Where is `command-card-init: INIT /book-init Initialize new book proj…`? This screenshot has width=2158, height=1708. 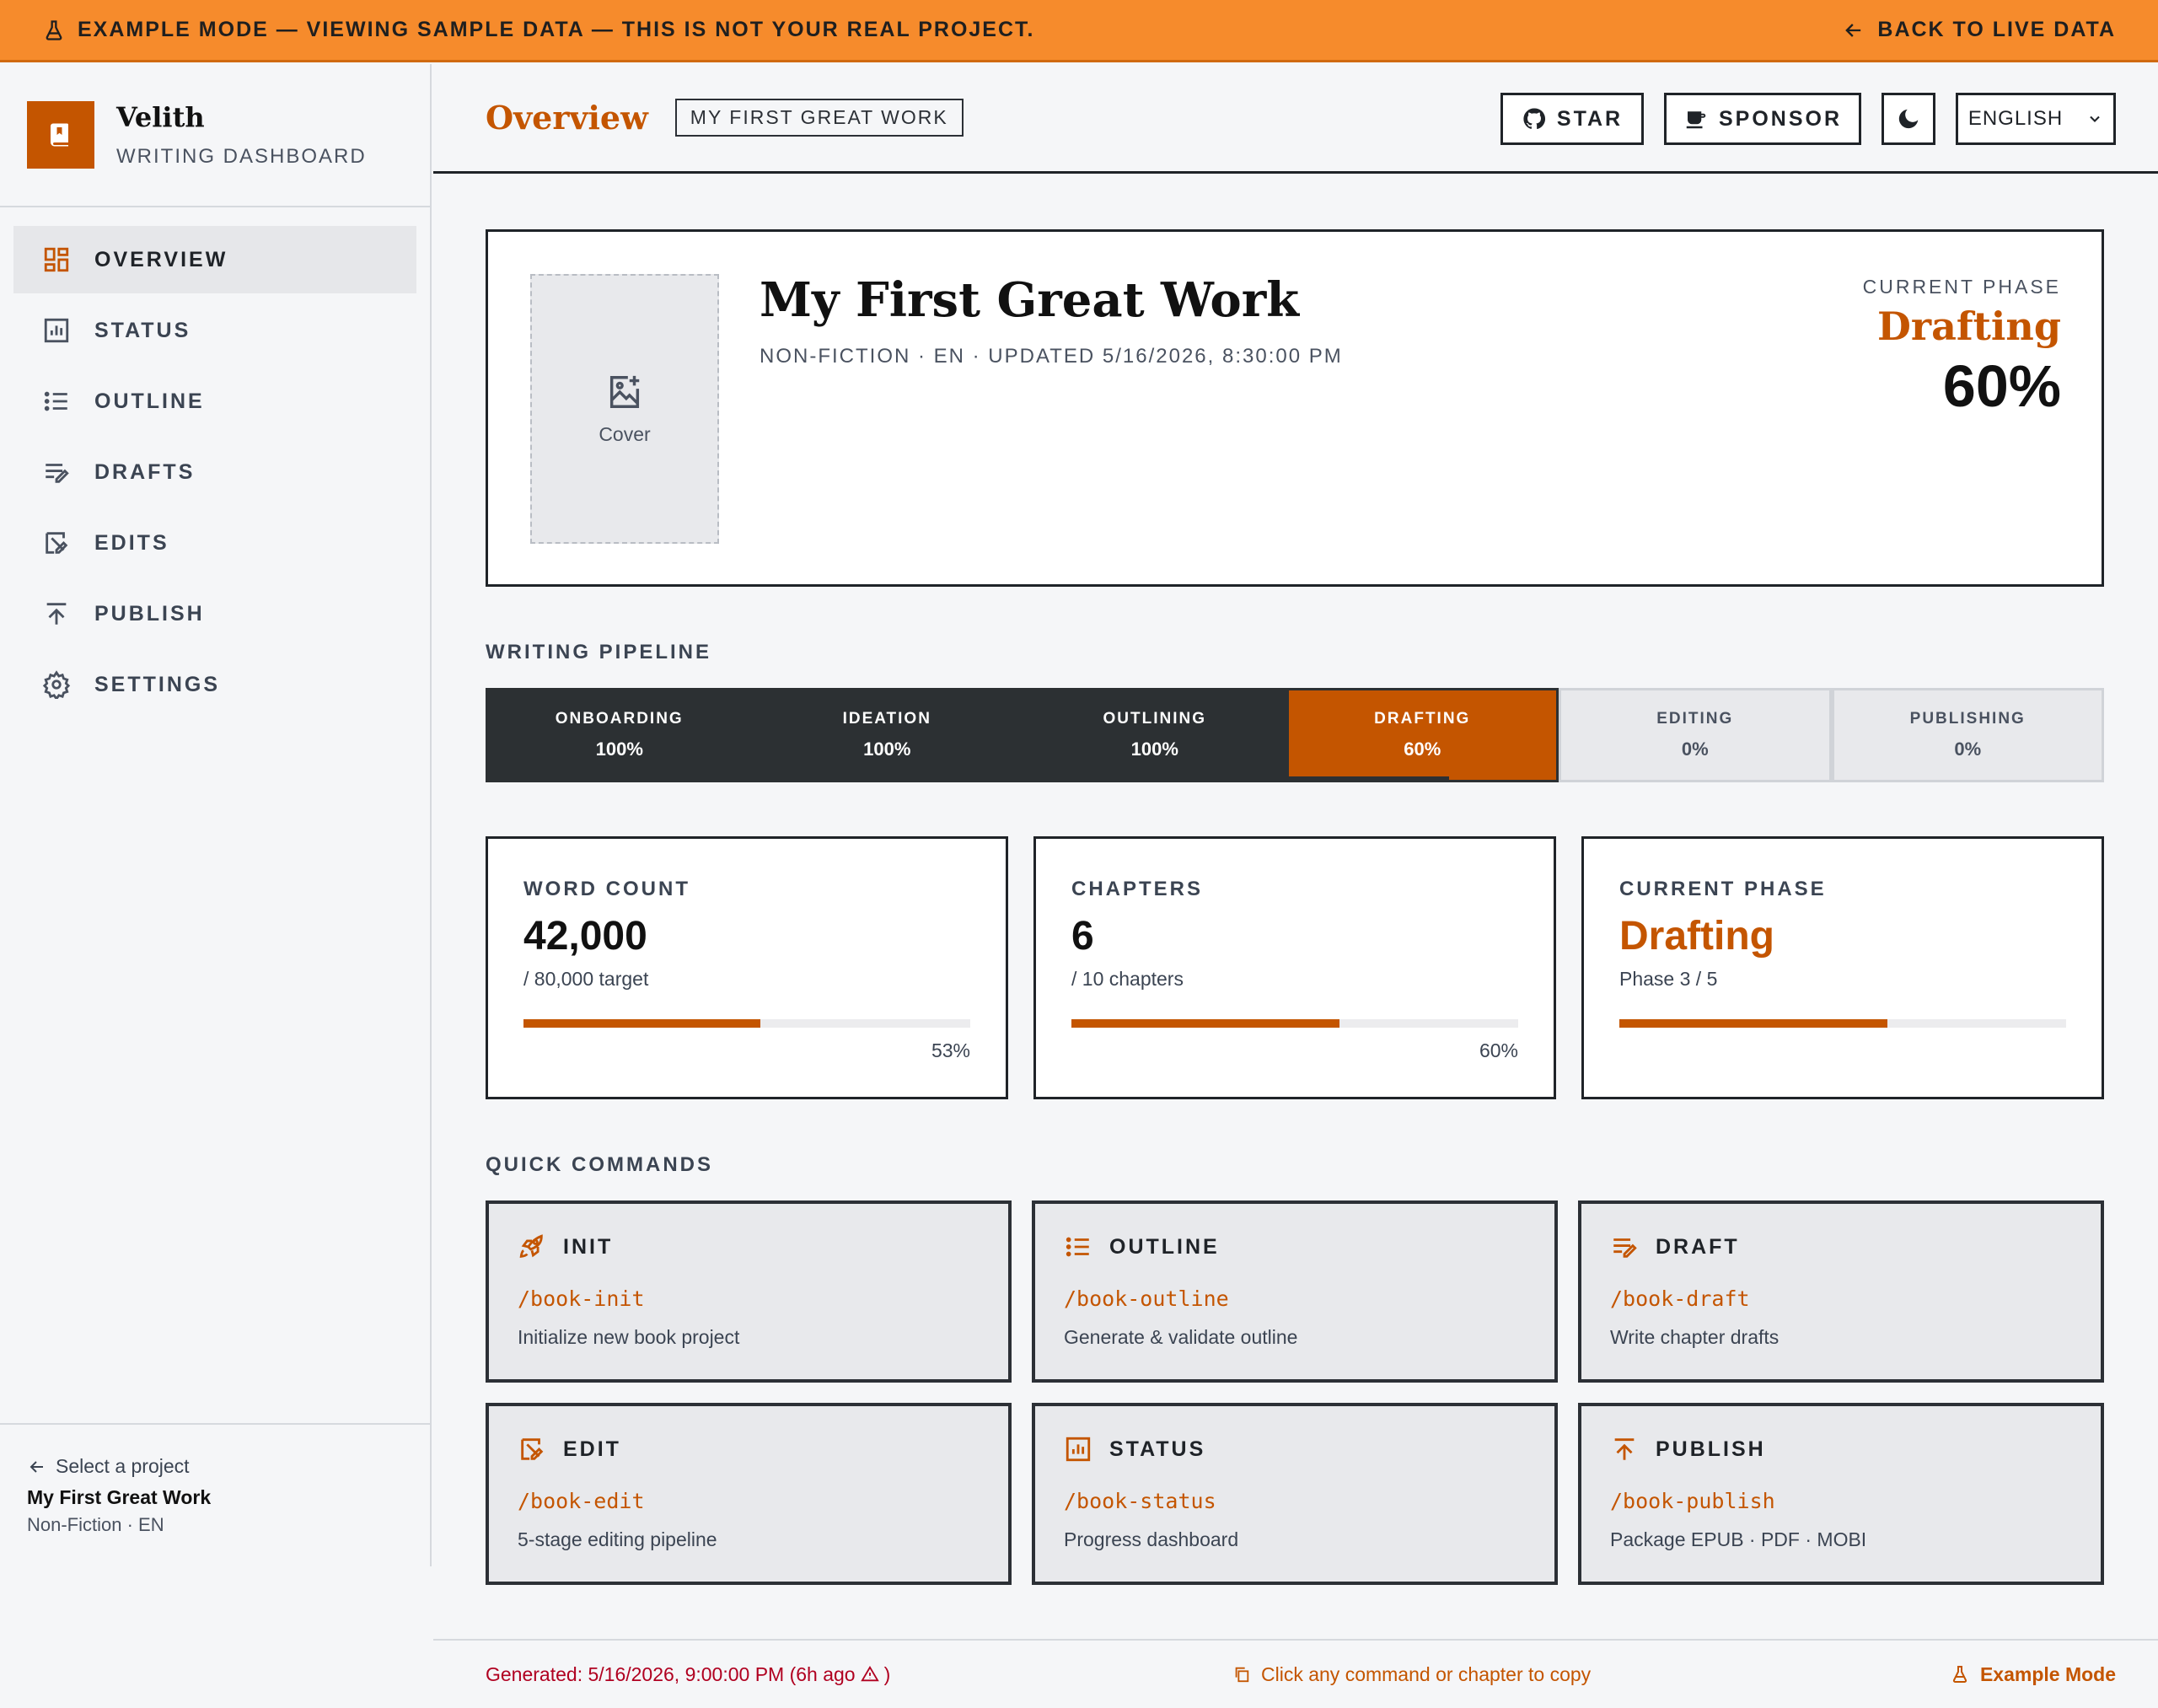 command-card-init: INIT /book-init Initialize new book proj… is located at coordinates (749, 1291).